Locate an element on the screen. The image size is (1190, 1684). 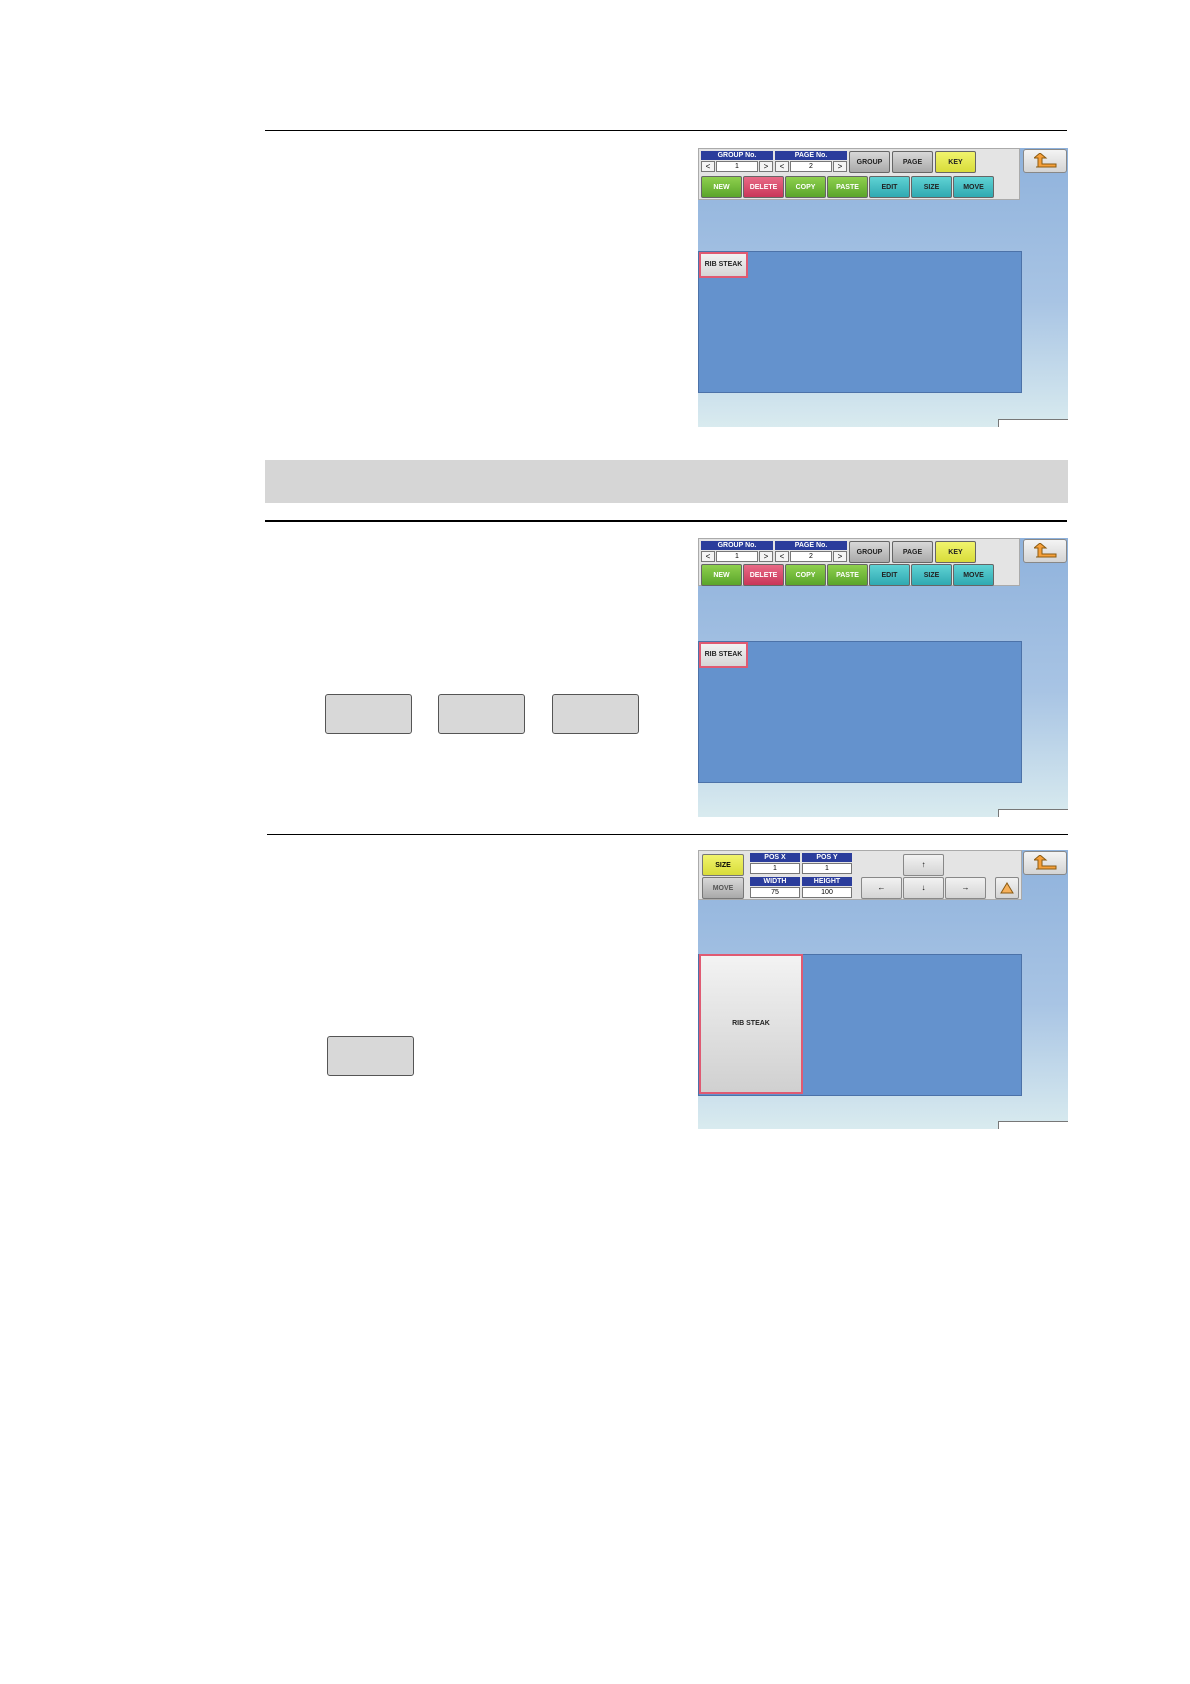
section-band is located at coordinates (666, 481).